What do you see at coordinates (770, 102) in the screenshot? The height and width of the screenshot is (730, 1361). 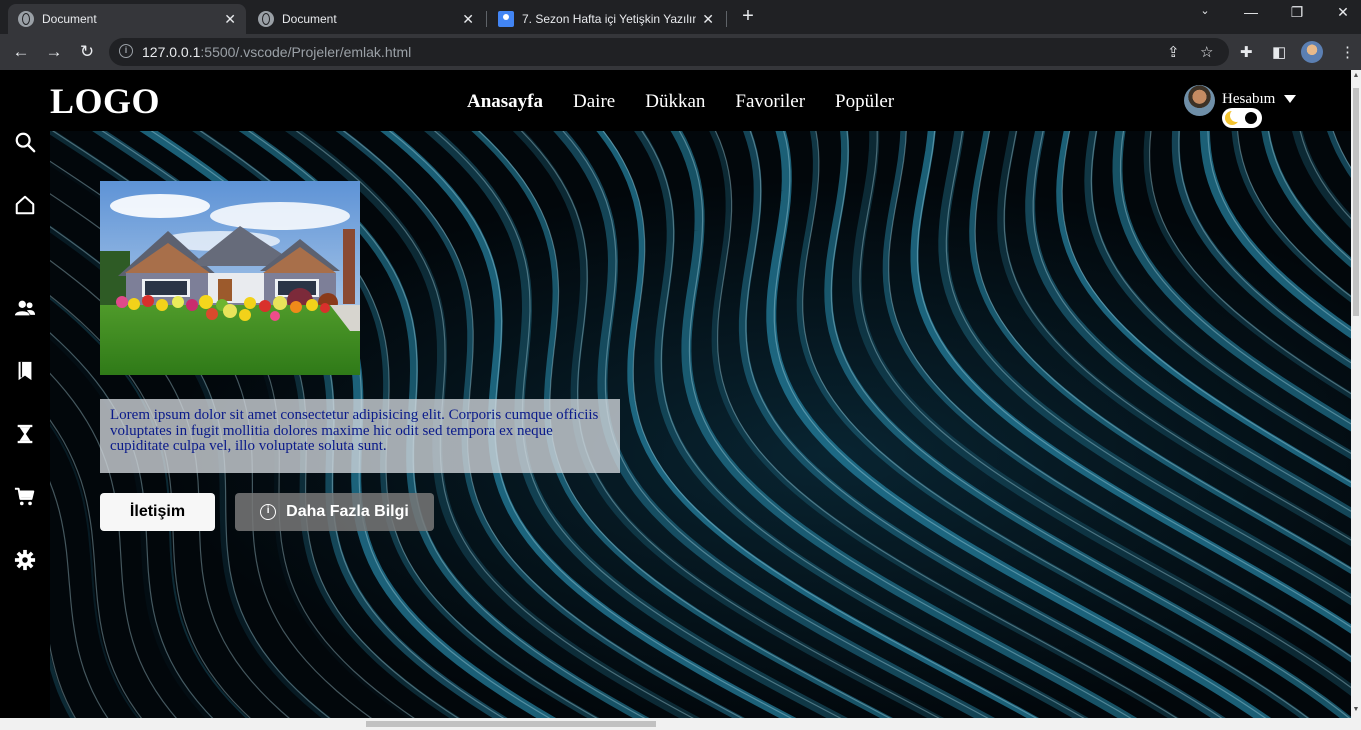 I see `nav-favoriler: Favoriler` at bounding box center [770, 102].